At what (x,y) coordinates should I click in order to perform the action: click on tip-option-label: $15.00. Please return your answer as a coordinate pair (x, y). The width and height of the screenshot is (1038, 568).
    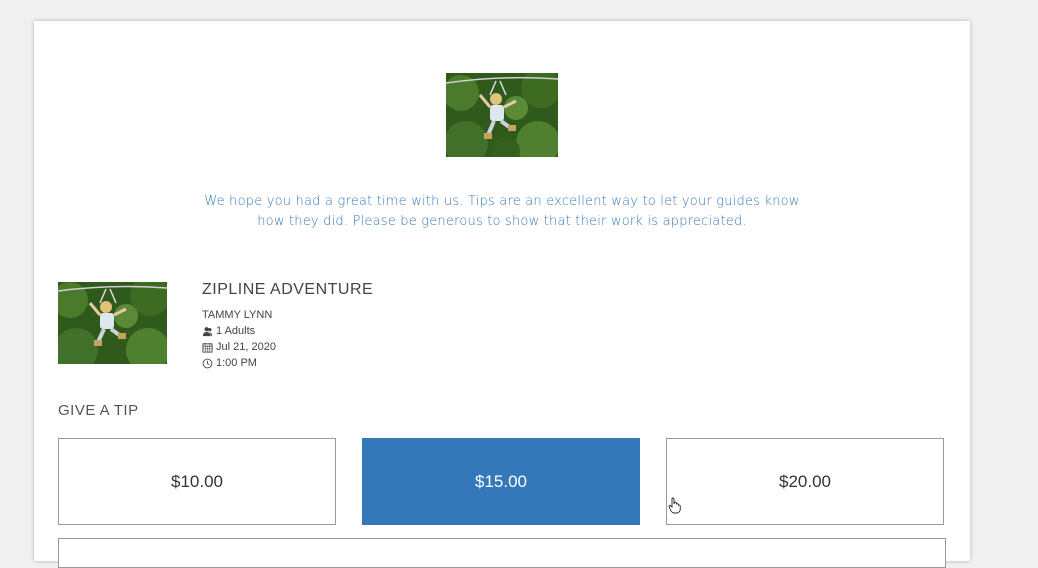
    Looking at the image, I should click on (501, 481).